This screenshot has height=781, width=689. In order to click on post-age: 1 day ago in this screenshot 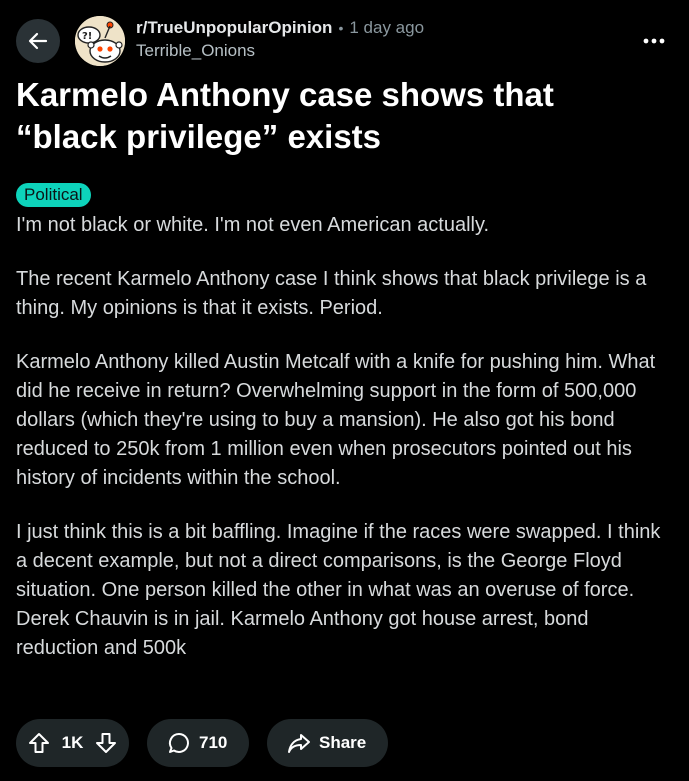, I will do `click(387, 27)`.